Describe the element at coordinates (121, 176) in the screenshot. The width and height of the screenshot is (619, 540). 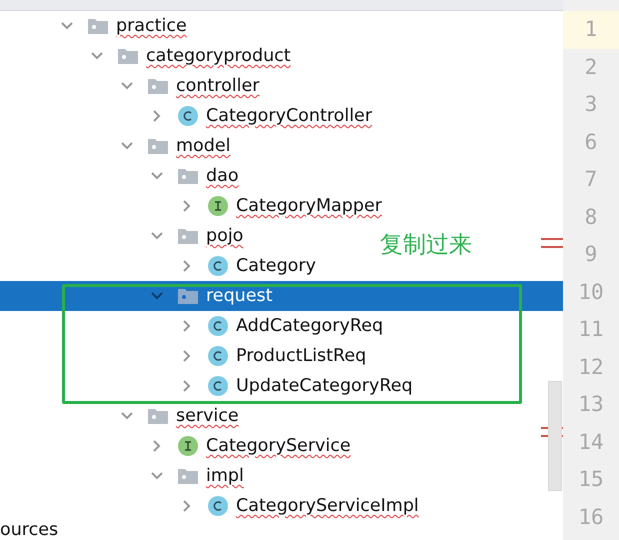
I see `tree-row: dao` at that location.